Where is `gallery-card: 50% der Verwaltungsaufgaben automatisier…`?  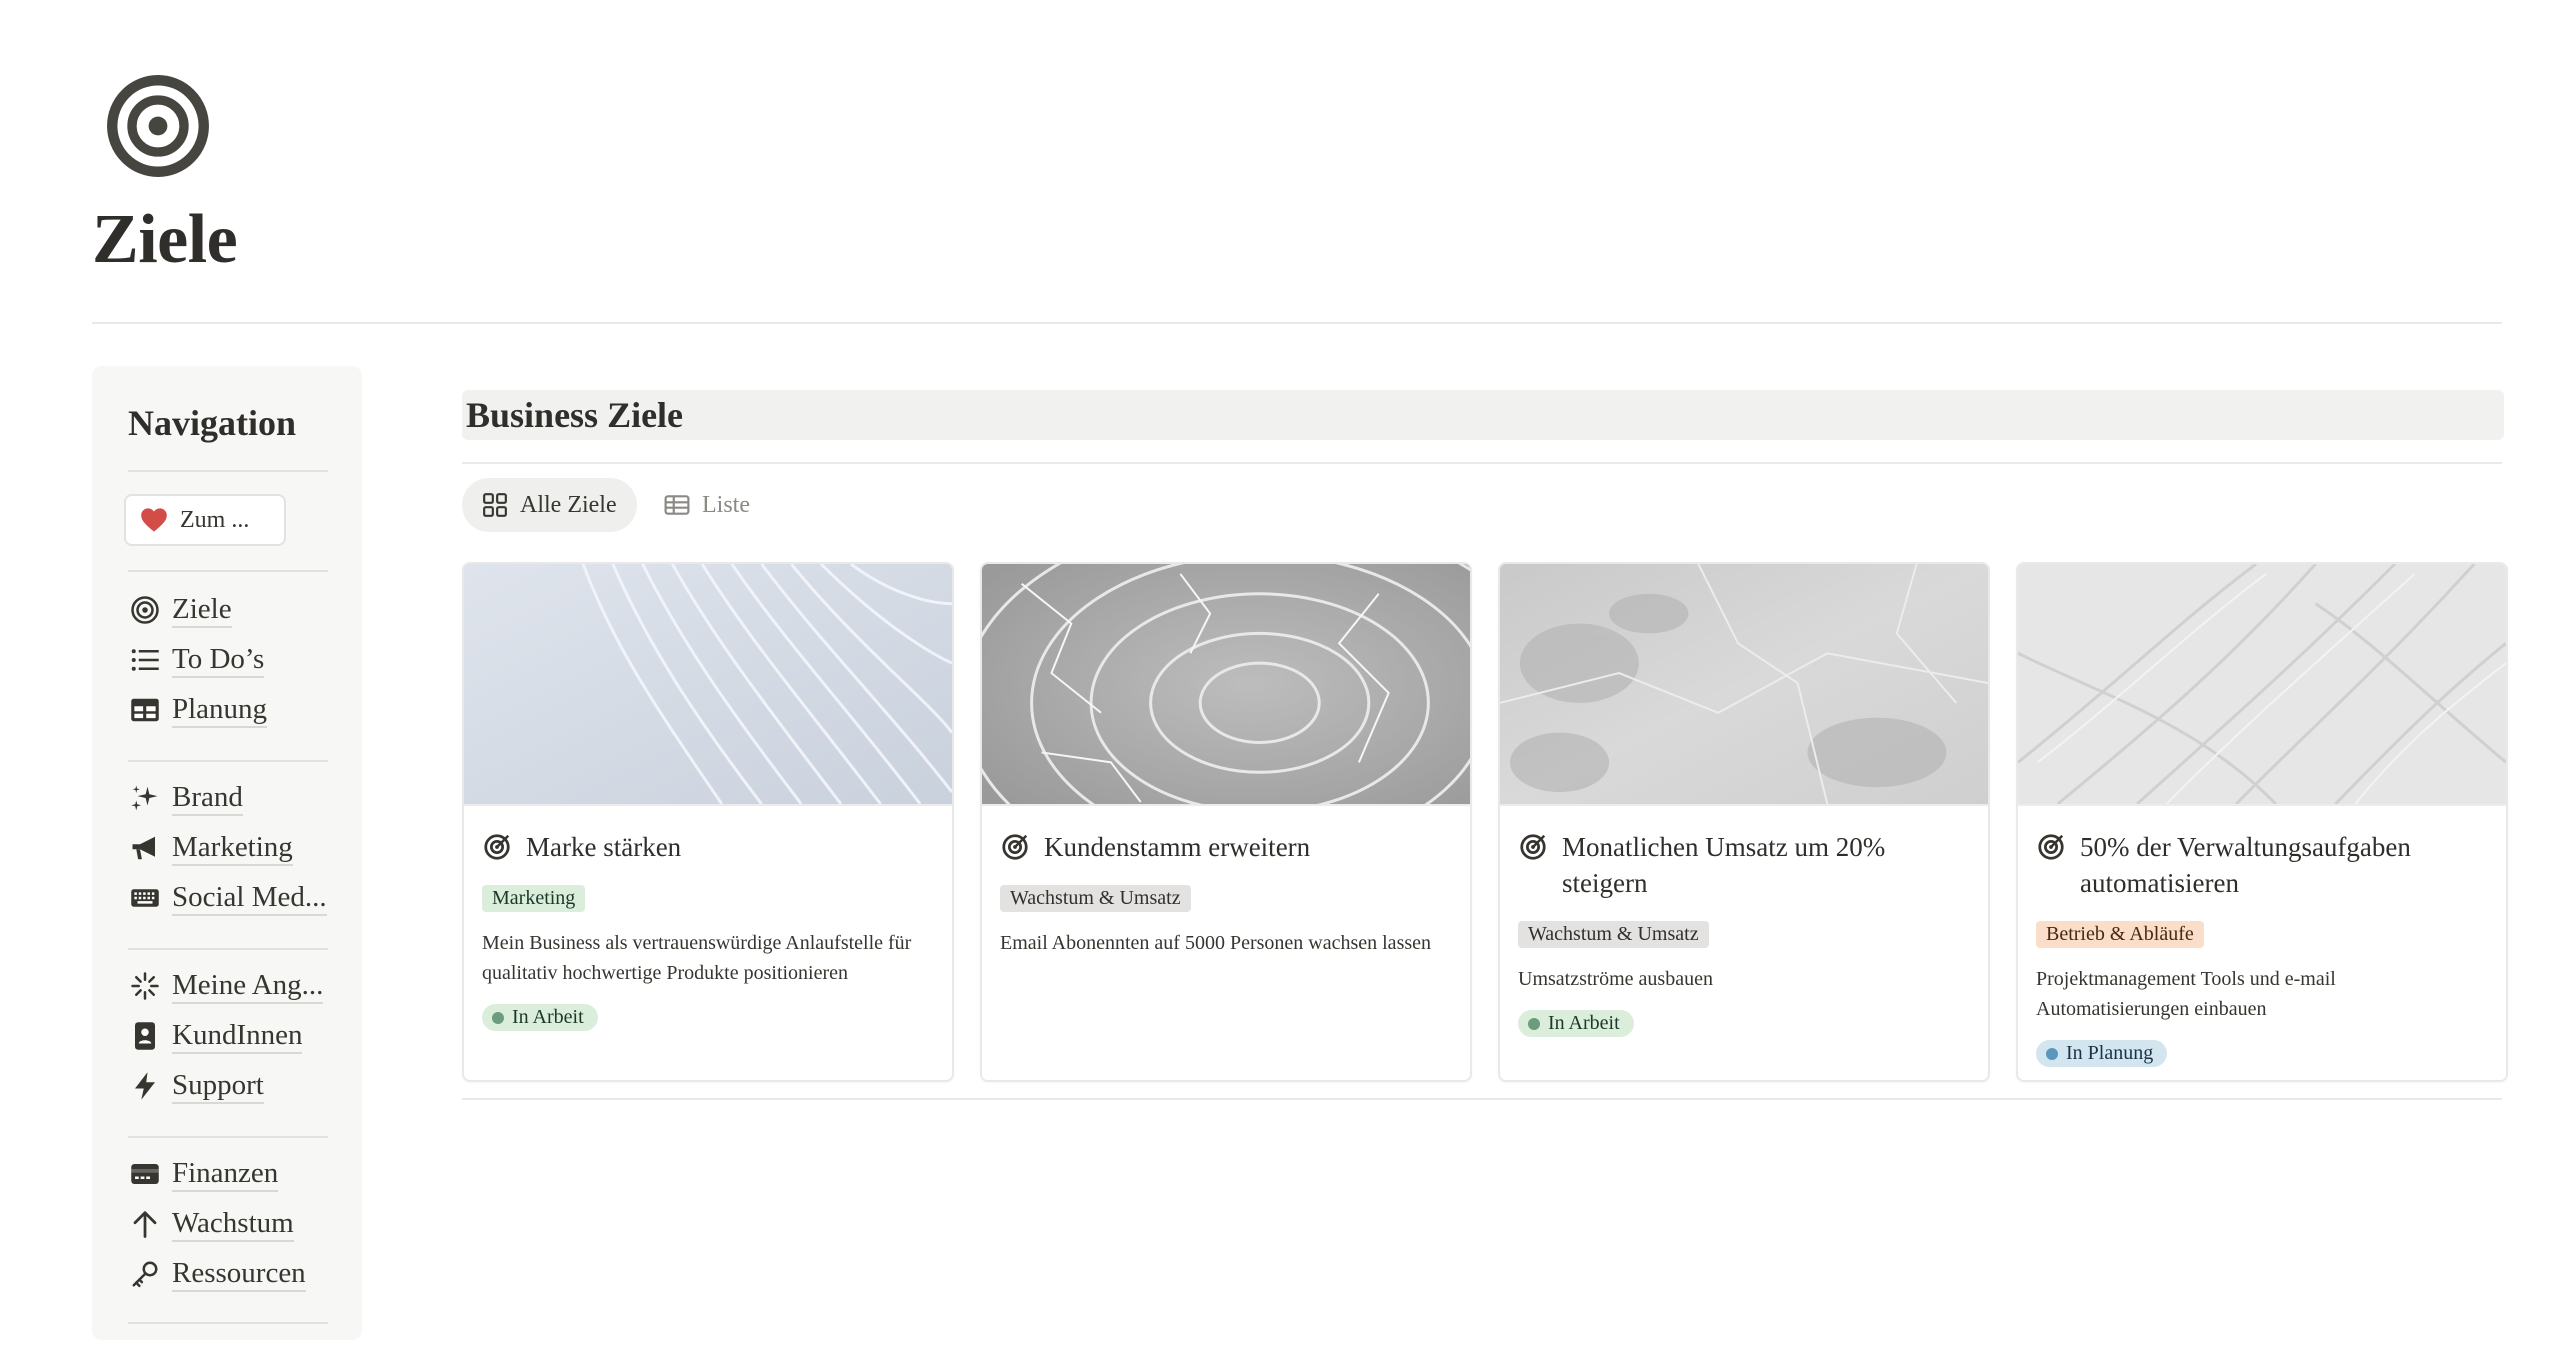 gallery-card: 50% der Verwaltungsaufgaben automatisier… is located at coordinates (2262, 822).